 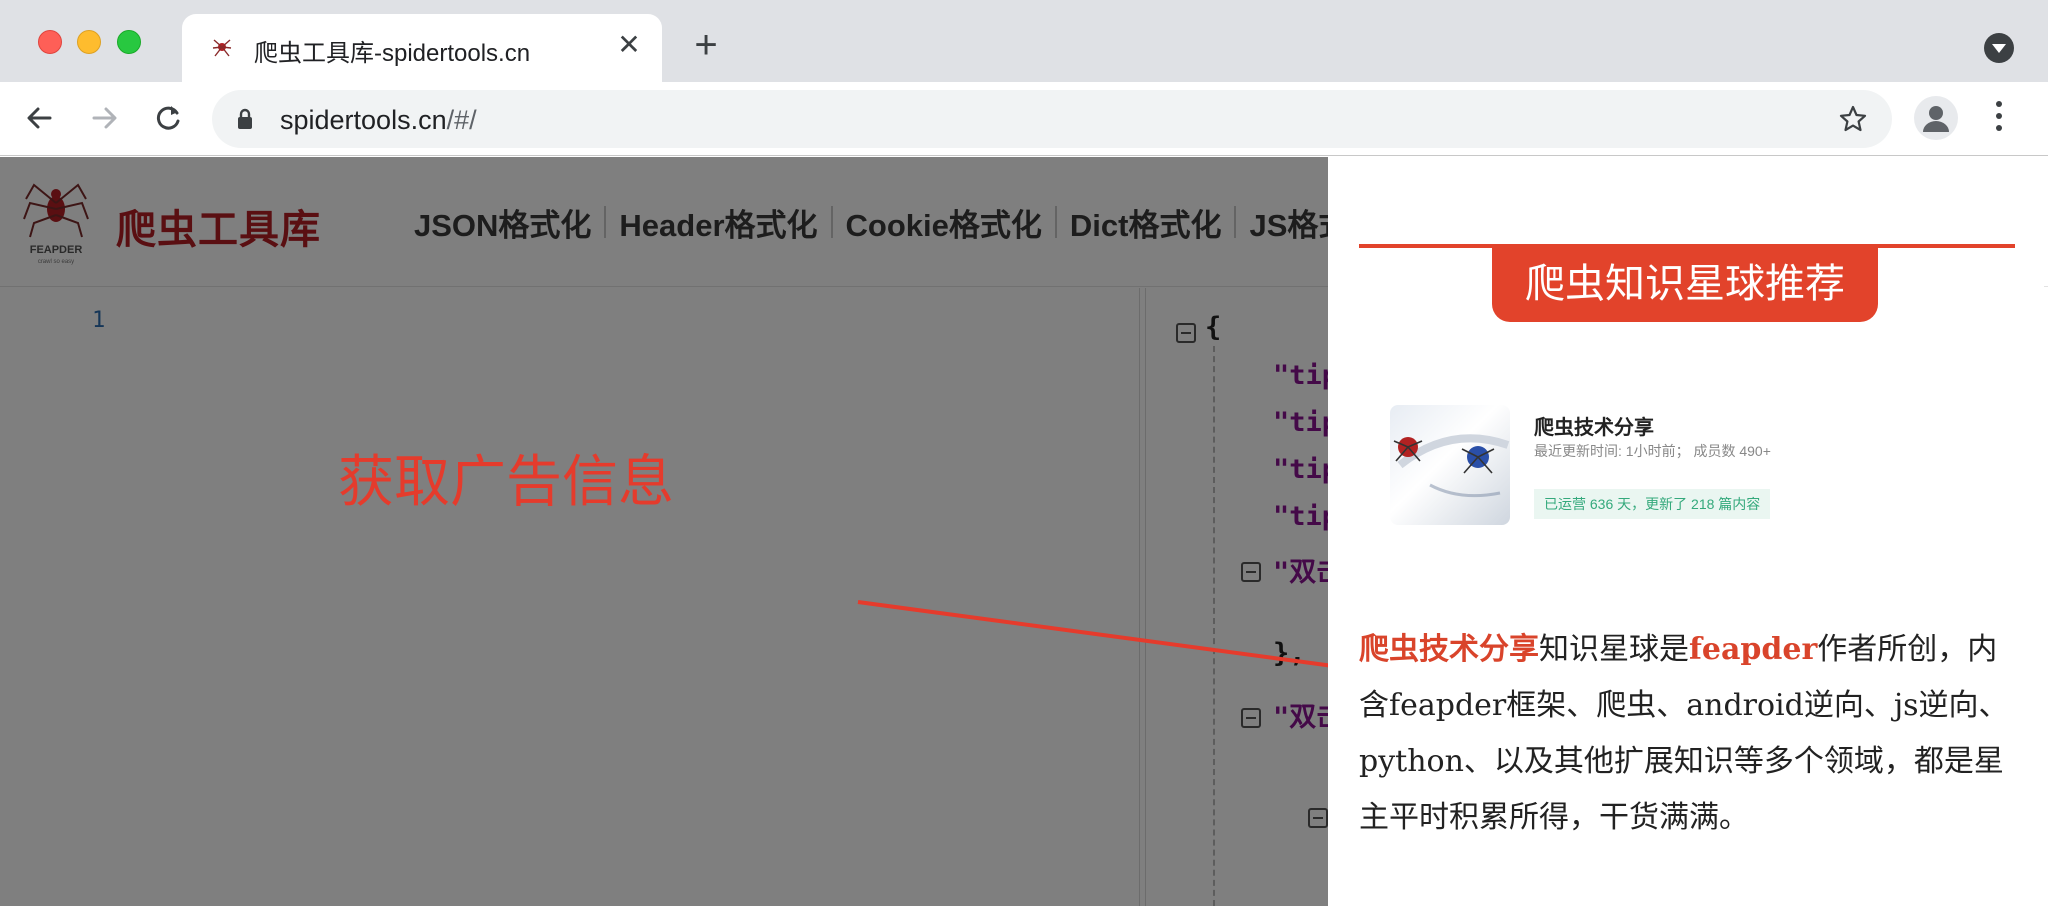 What do you see at coordinates (363, 120) in the screenshot?
I see `url-host: spidertools.cn` at bounding box center [363, 120].